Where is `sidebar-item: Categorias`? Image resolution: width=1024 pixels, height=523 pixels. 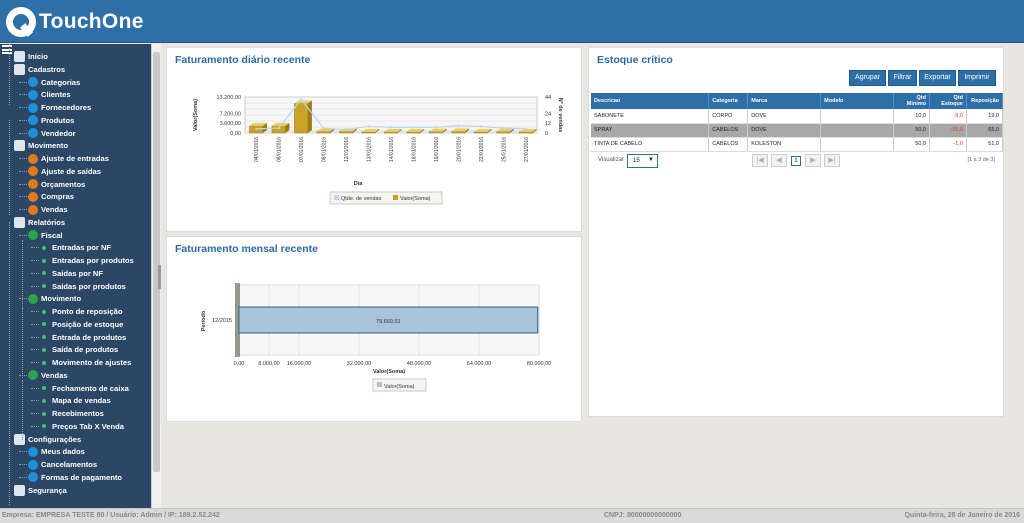 sidebar-item: Categorias is located at coordinates (54, 82).